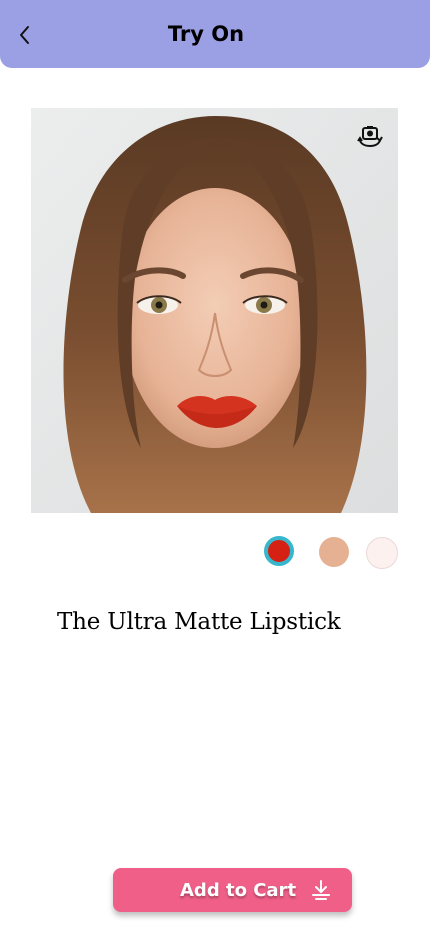  I want to click on top-bar: Try On, so click(215, 34).